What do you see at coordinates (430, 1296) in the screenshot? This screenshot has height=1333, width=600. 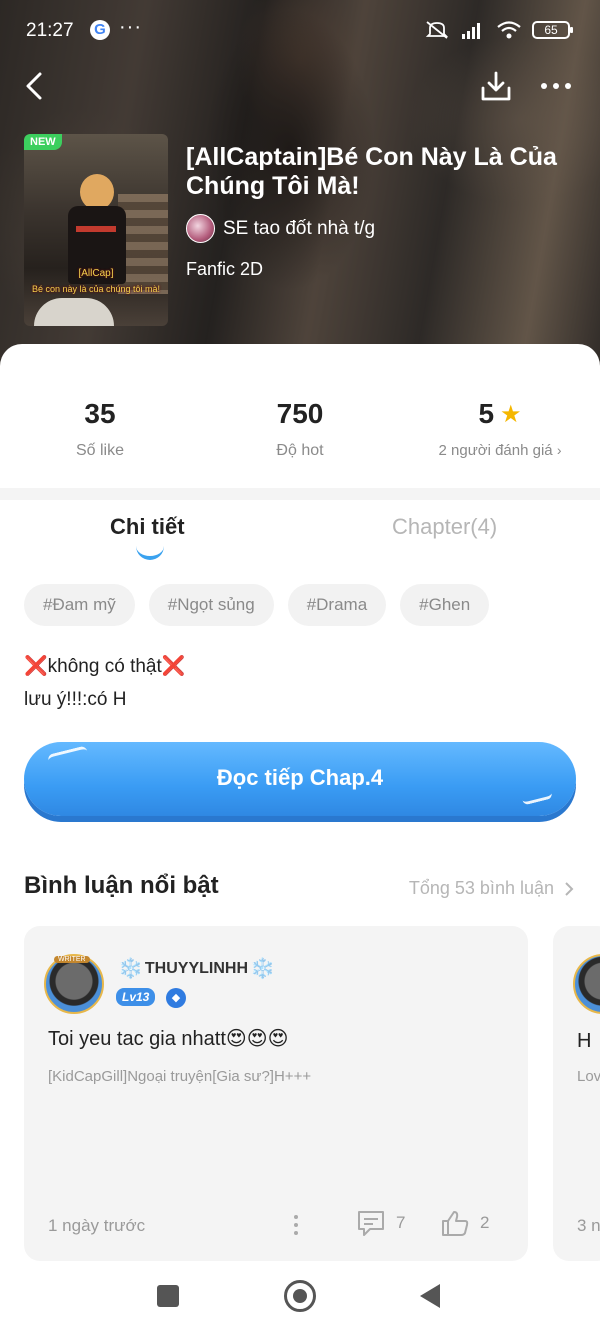 I see `system-back-button` at bounding box center [430, 1296].